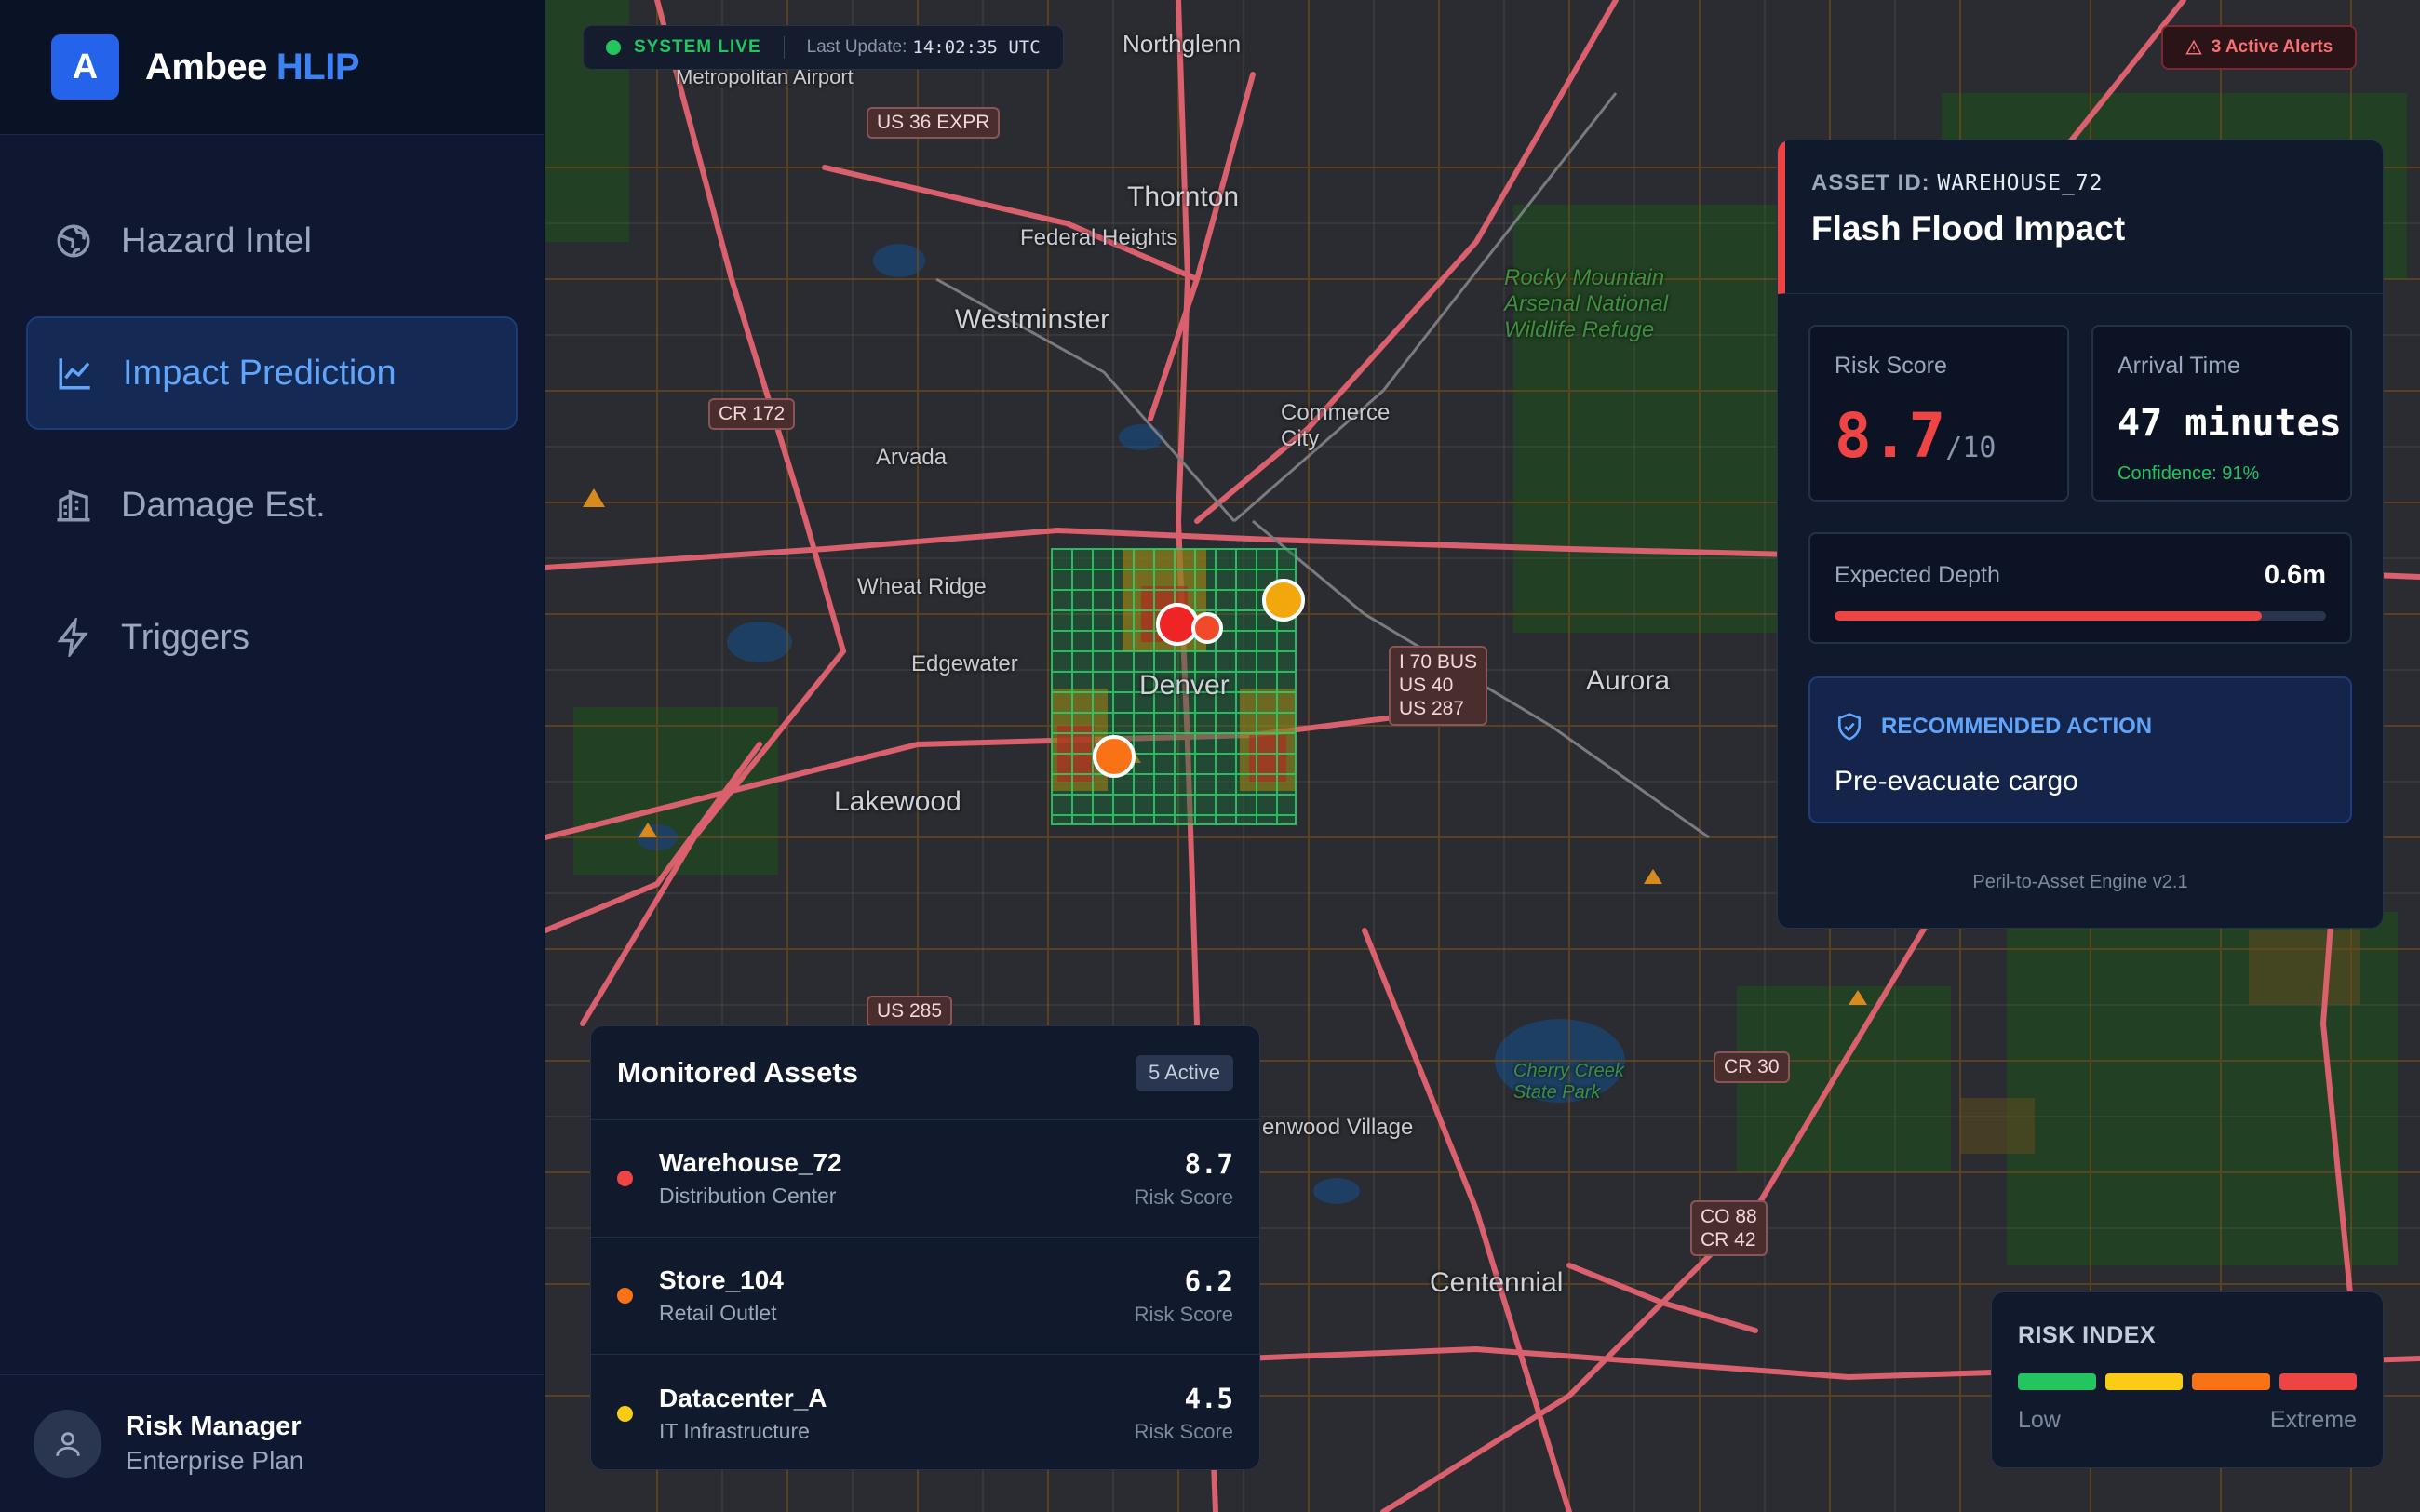  What do you see at coordinates (934, 123) in the screenshot?
I see `route-shield: US 36 EXPR` at bounding box center [934, 123].